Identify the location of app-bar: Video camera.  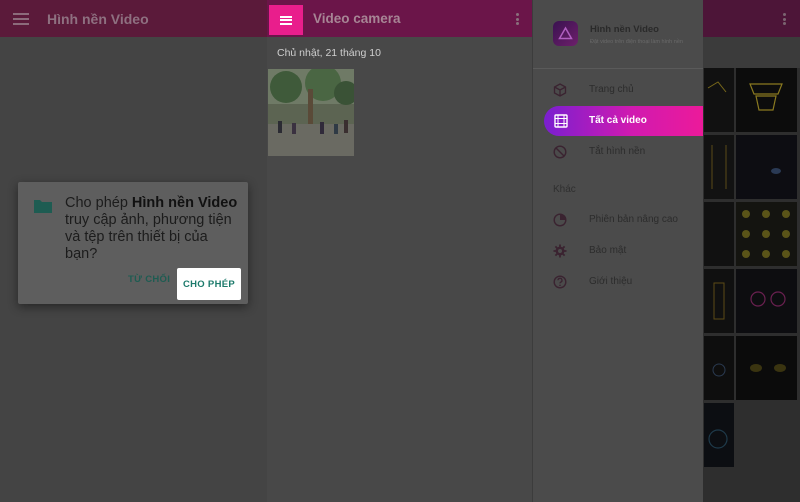
(399, 18).